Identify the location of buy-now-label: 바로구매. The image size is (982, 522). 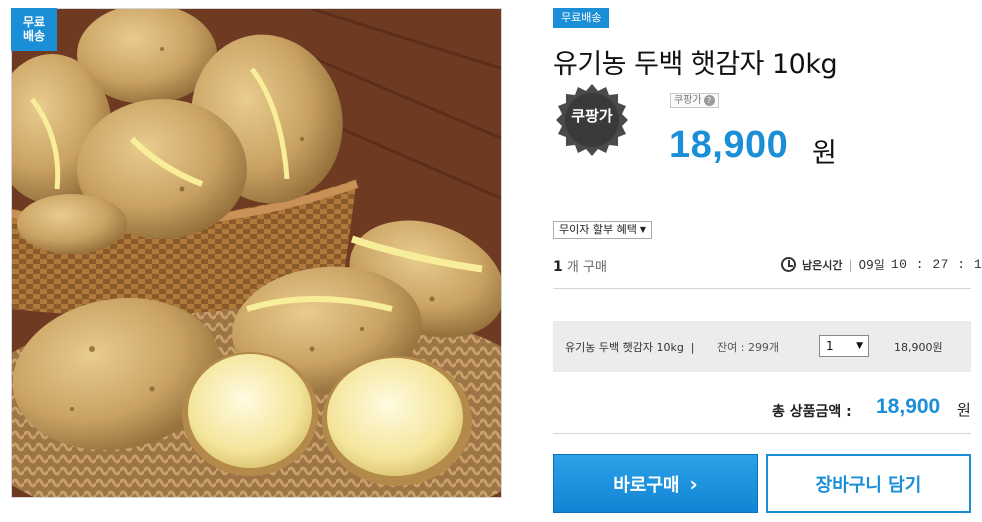
(646, 485).